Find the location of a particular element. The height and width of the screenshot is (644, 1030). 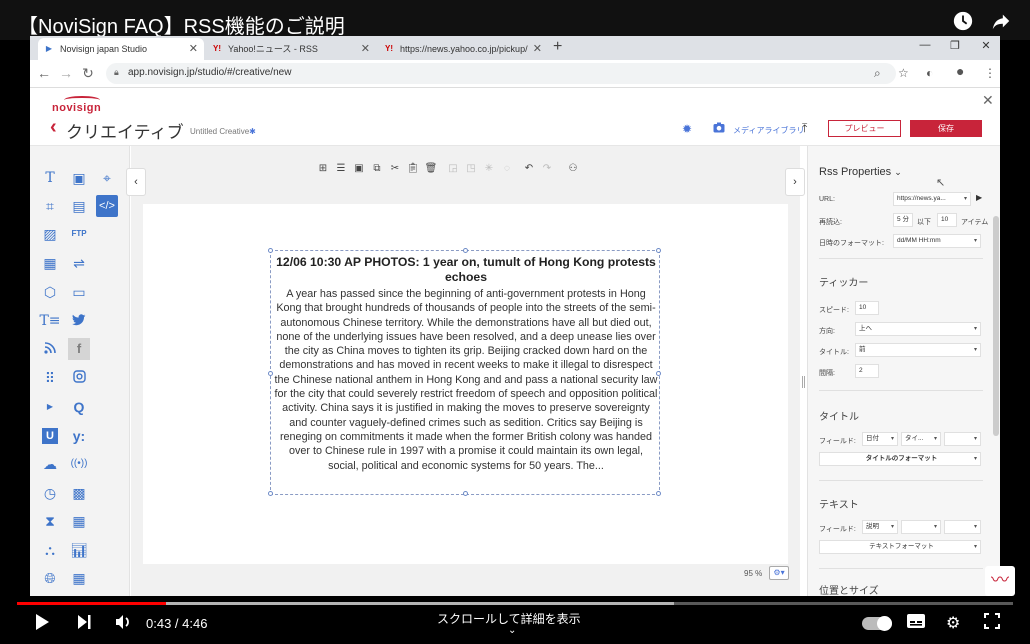

text-field-select-2: ▾ is located at coordinates (921, 527).